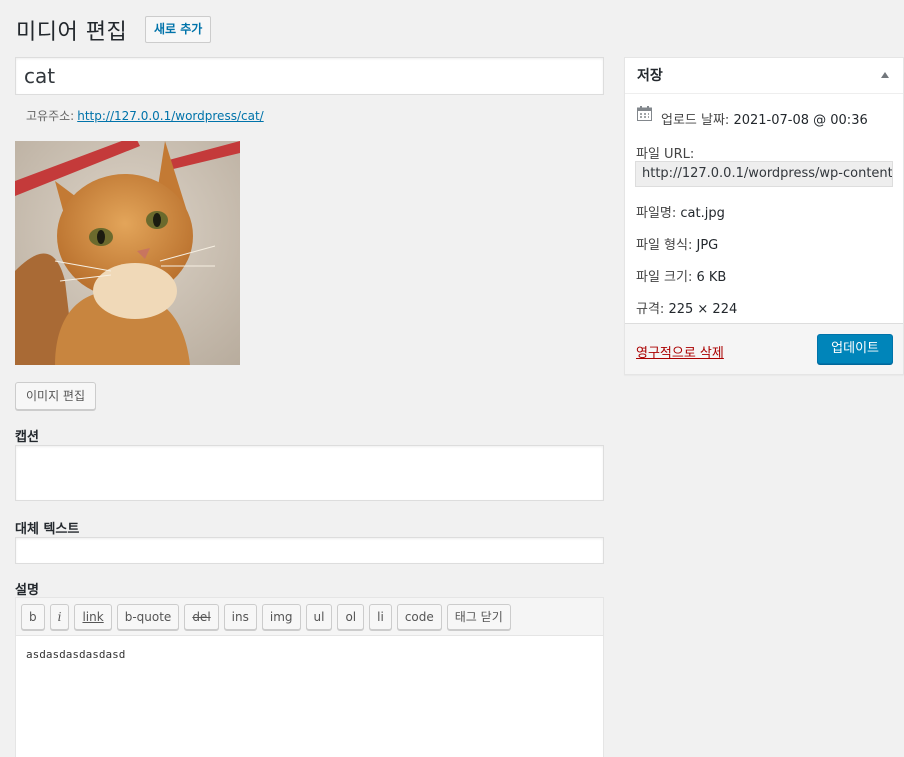 This screenshot has width=904, height=757. What do you see at coordinates (93, 617) in the screenshot?
I see `qt-link-button: link` at bounding box center [93, 617].